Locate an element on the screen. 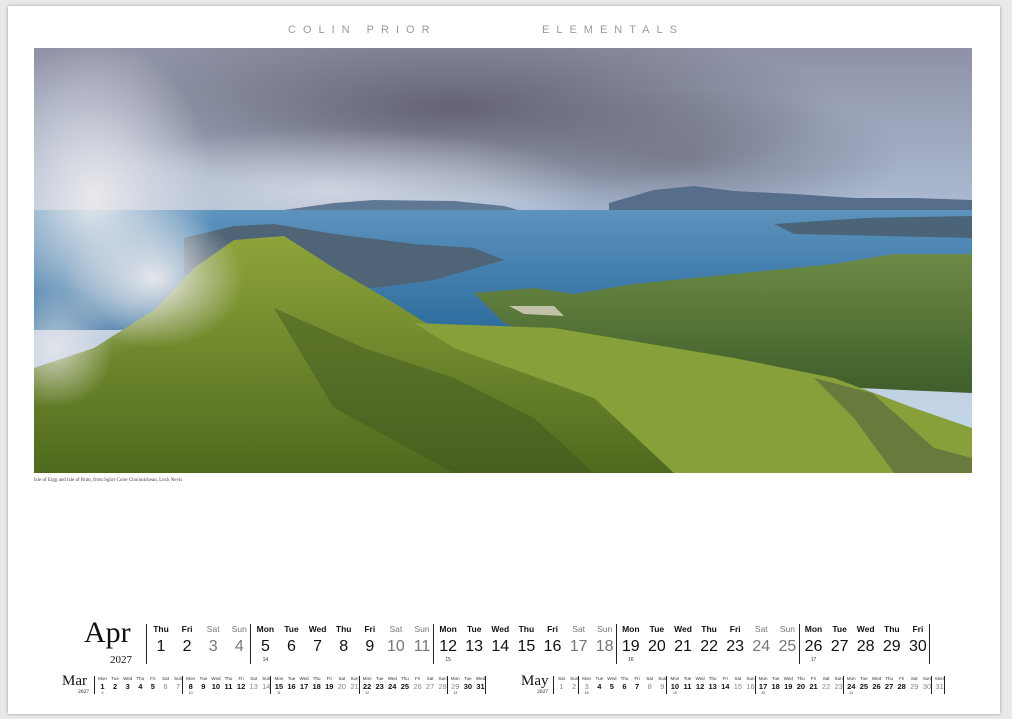 The width and height of the screenshot is (1012, 719). date-number: 3 is located at coordinates (127, 686).